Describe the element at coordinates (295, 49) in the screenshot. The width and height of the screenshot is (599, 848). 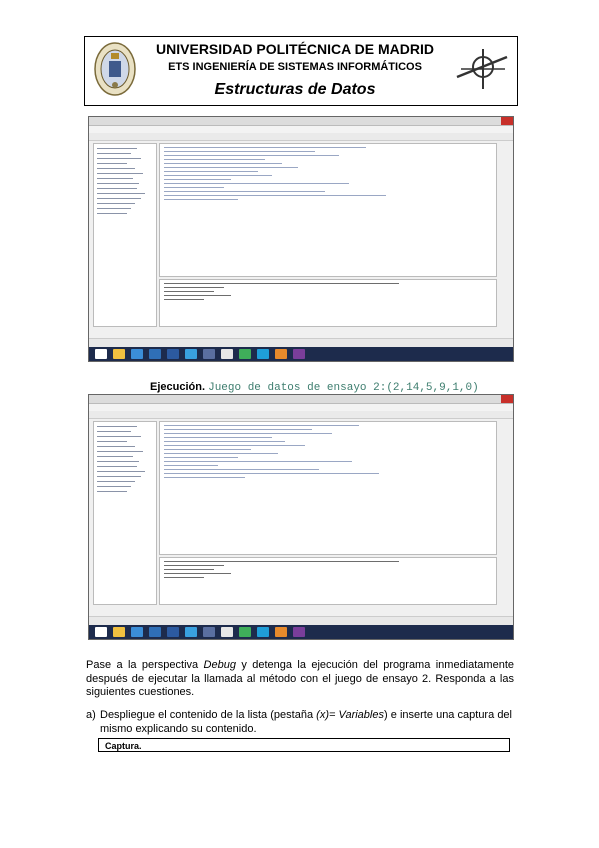
I see `university-name: UNIVERSIDAD POLITÉCNICA DE MADRID` at that location.